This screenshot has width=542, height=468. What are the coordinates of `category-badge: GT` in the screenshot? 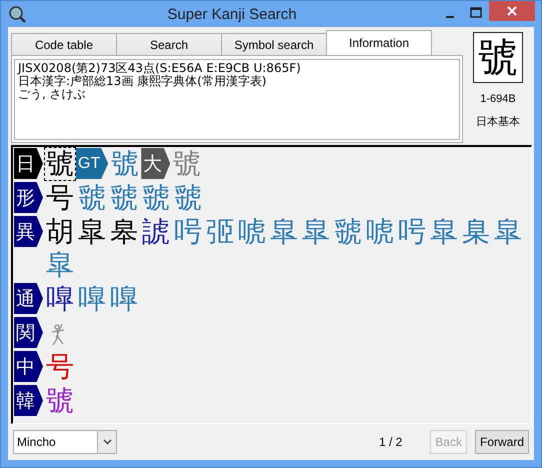 It's located at (92, 163).